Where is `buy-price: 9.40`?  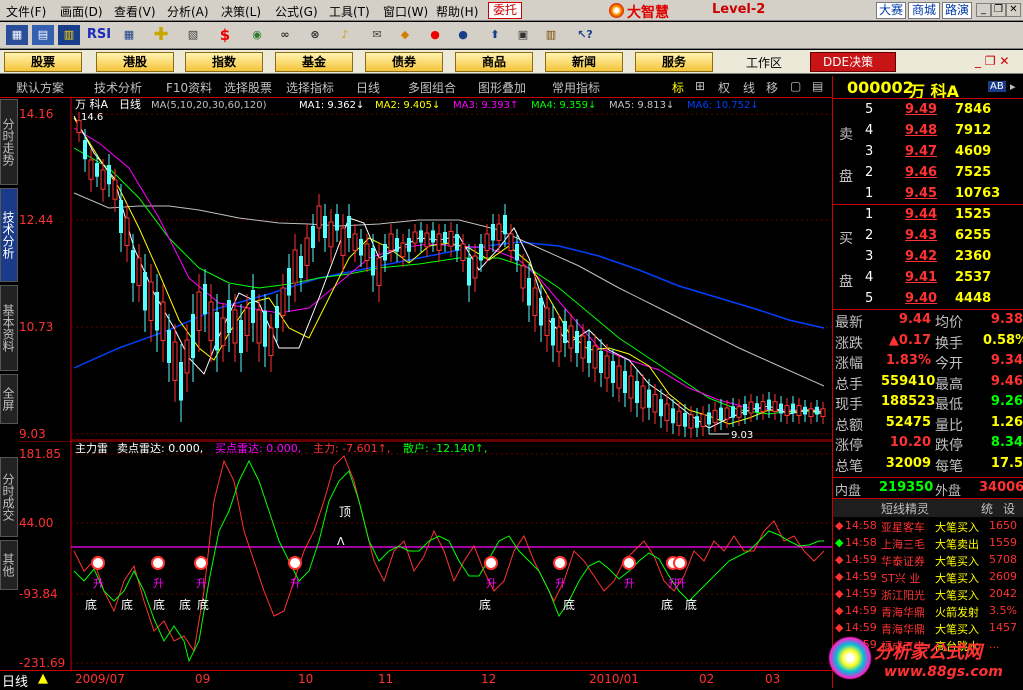
buy-price: 9.40 is located at coordinates (921, 298).